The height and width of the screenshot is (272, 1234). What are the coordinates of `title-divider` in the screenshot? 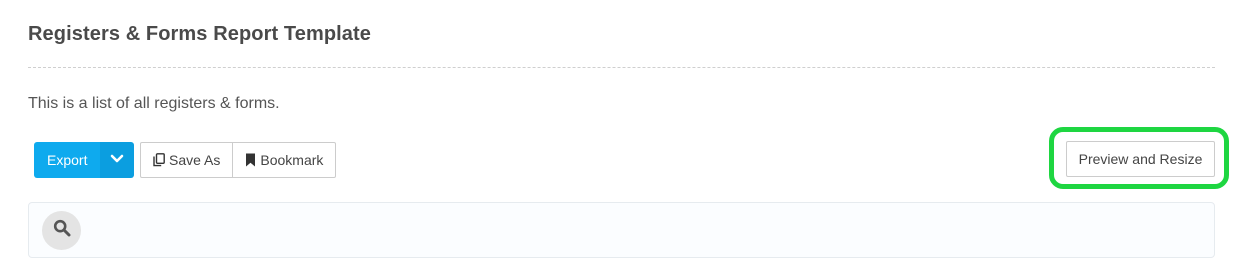 It's located at (621, 67).